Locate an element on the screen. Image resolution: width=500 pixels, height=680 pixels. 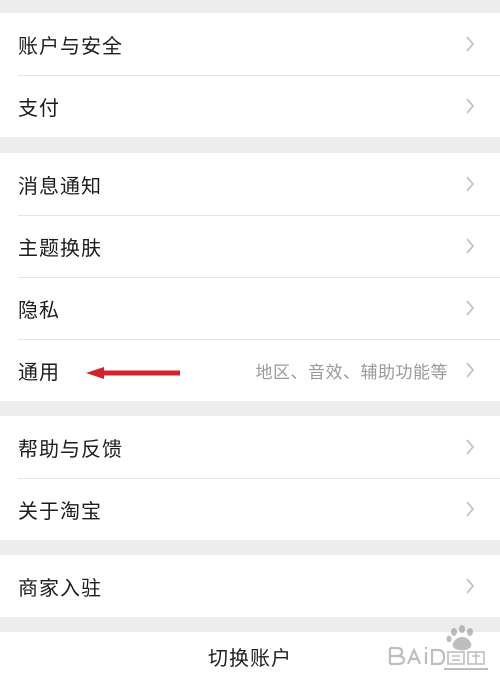
settings-item-general: 通用 地区、音效、辅助功能等 is located at coordinates (250, 370).